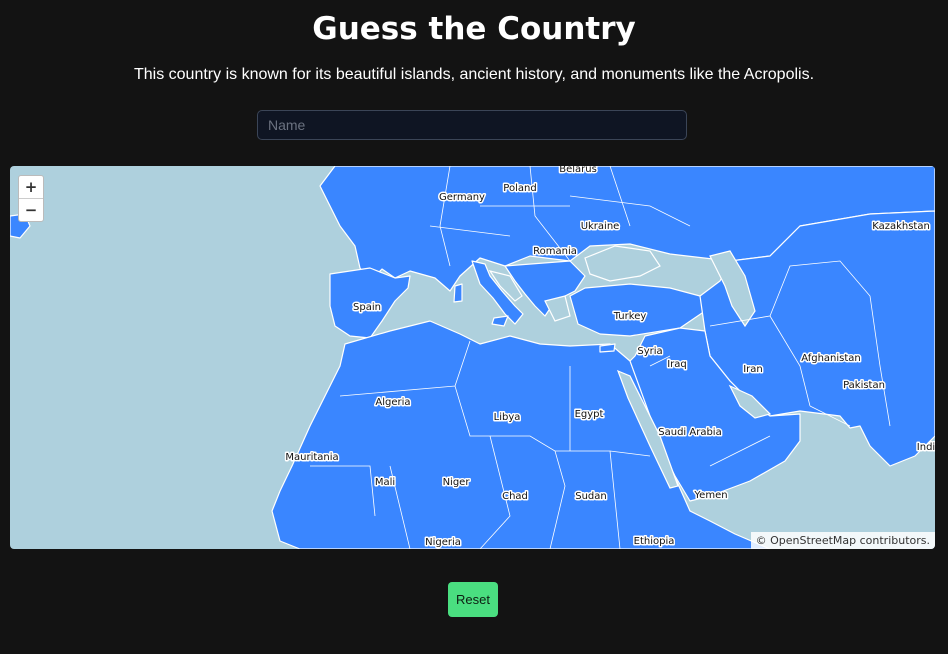  Describe the element at coordinates (472, 125) in the screenshot. I see `country-name-input` at that location.